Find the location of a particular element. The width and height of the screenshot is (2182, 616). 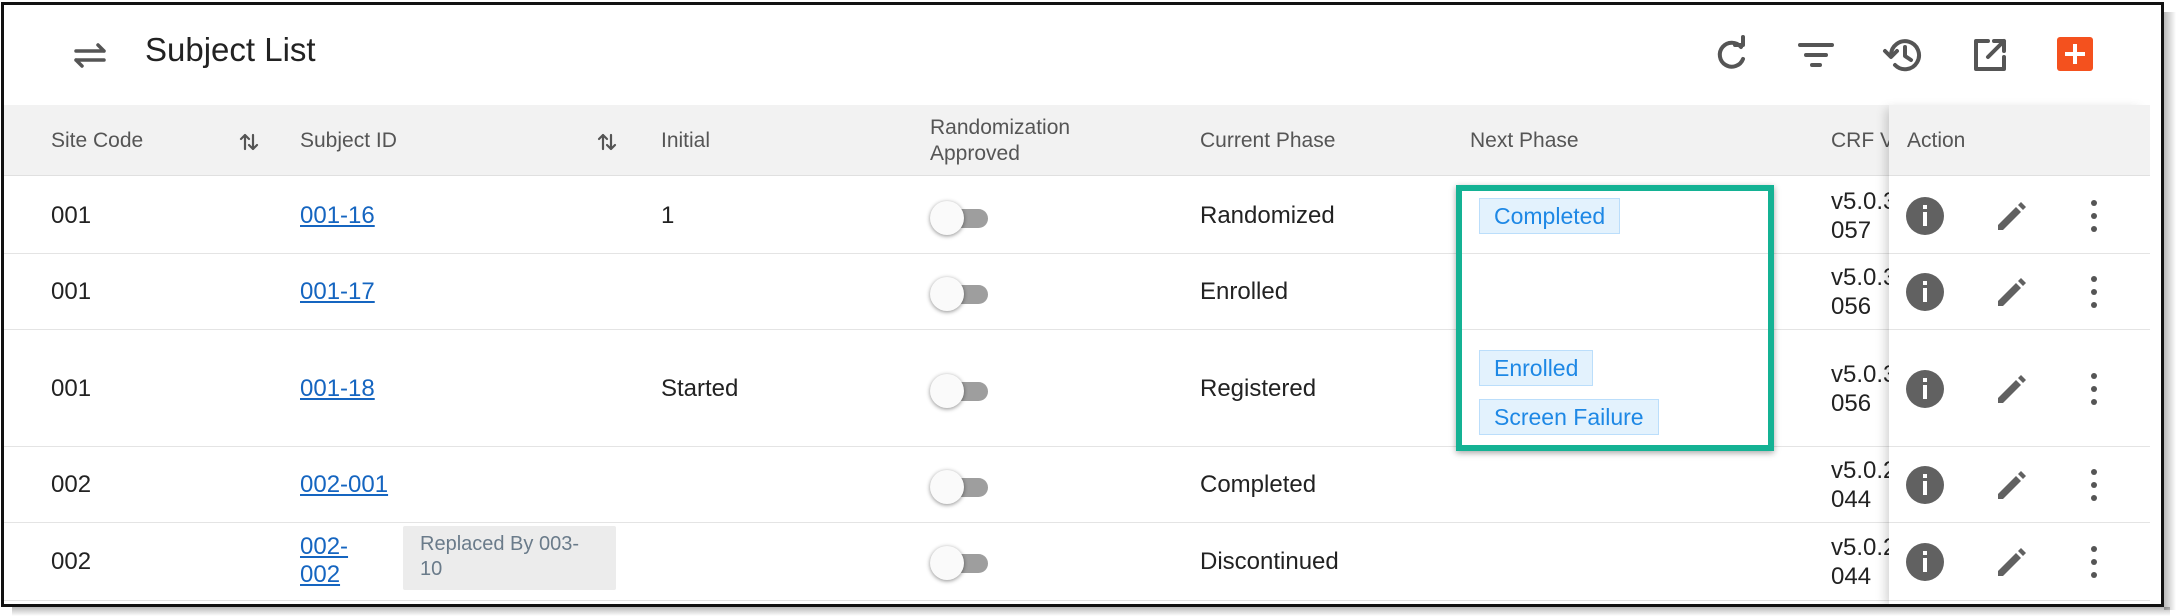

column-randomization-label-2: Approved is located at coordinates (975, 153).